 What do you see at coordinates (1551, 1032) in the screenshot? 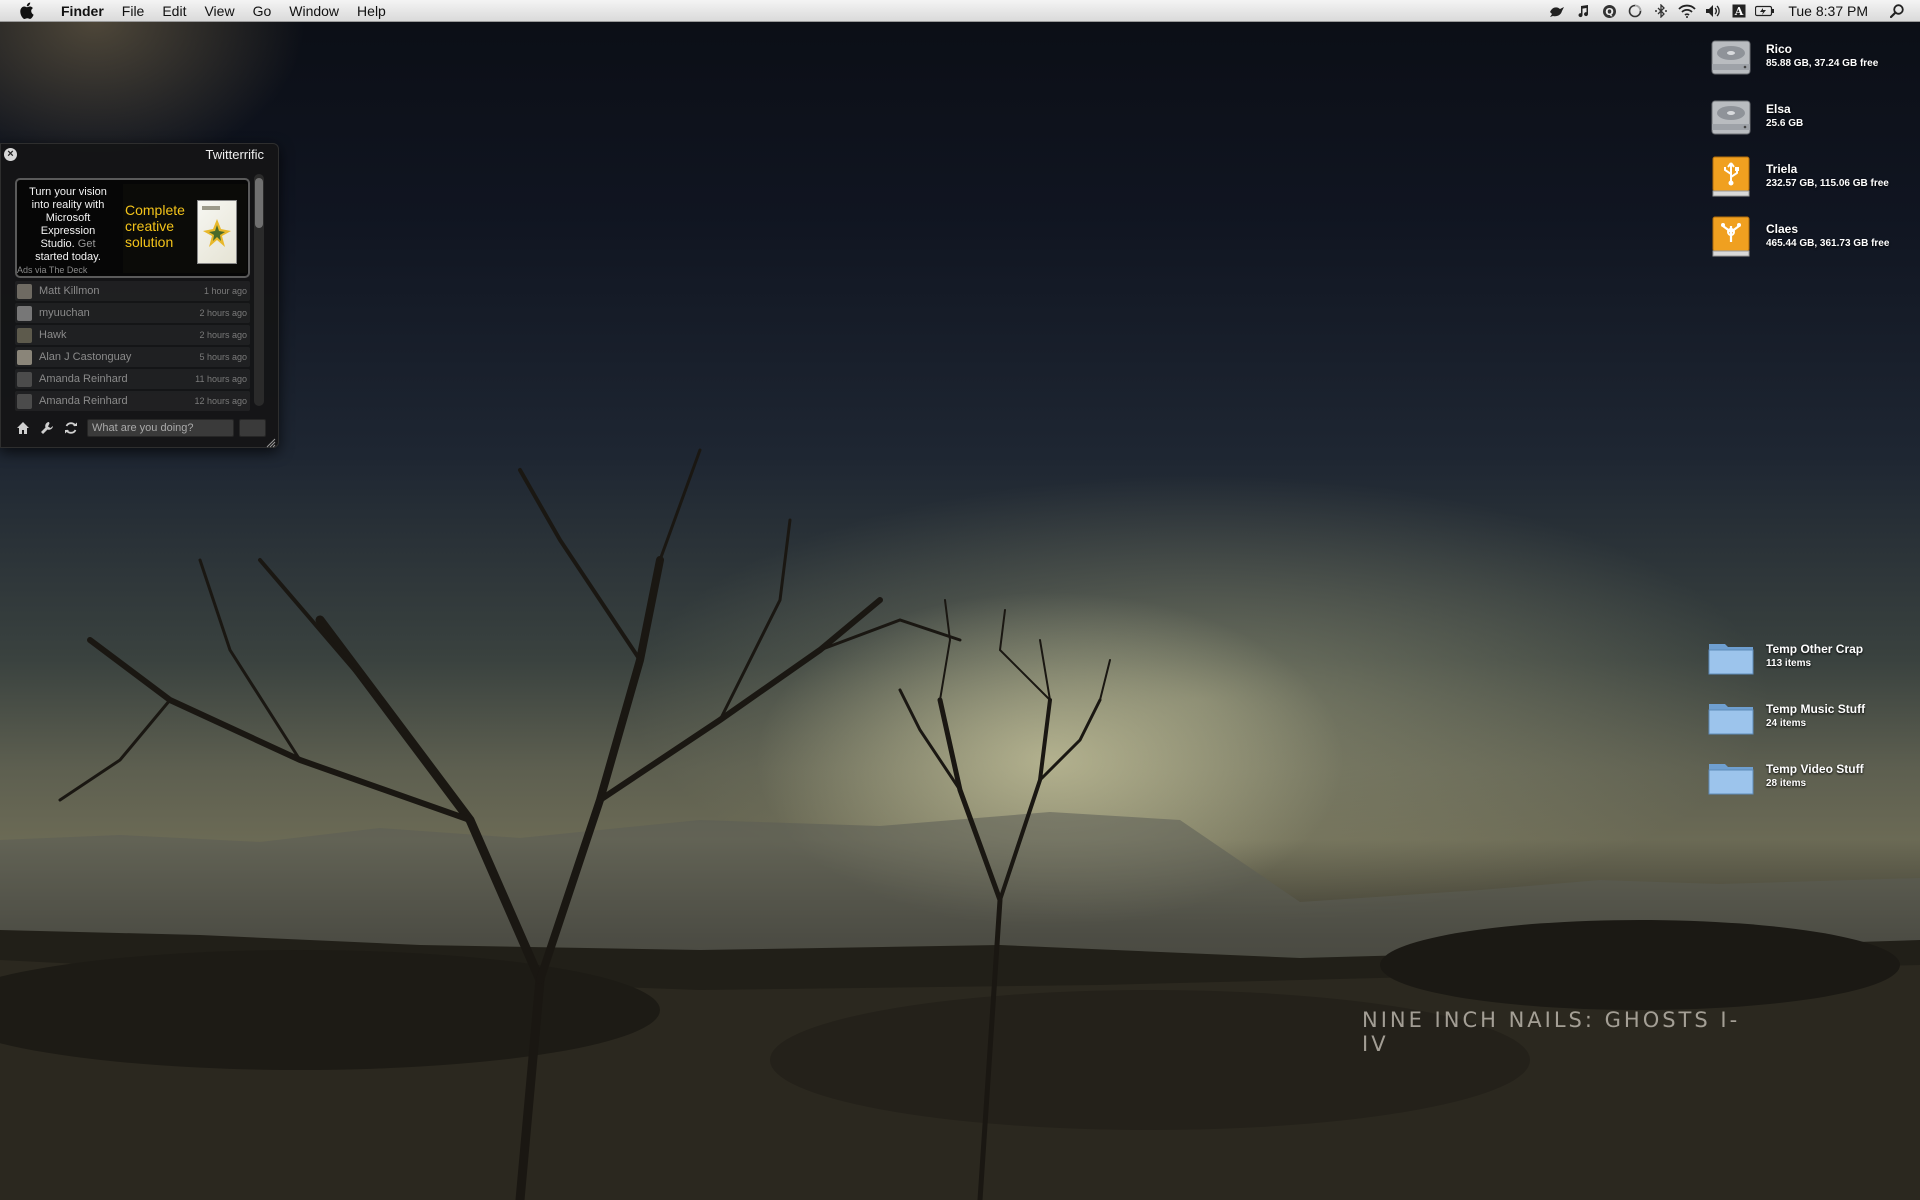
I see `wallpaper-album-title: NINE INCH NAILS: GHOSTS I-IV` at bounding box center [1551, 1032].